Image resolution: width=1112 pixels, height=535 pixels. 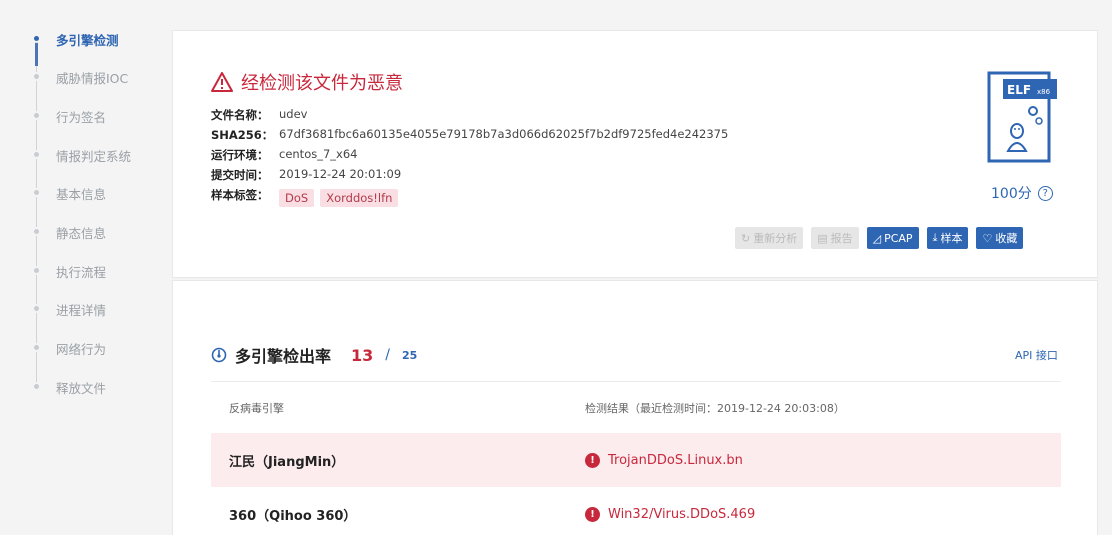 I want to click on file-name-value: udev, so click(x=293, y=114).